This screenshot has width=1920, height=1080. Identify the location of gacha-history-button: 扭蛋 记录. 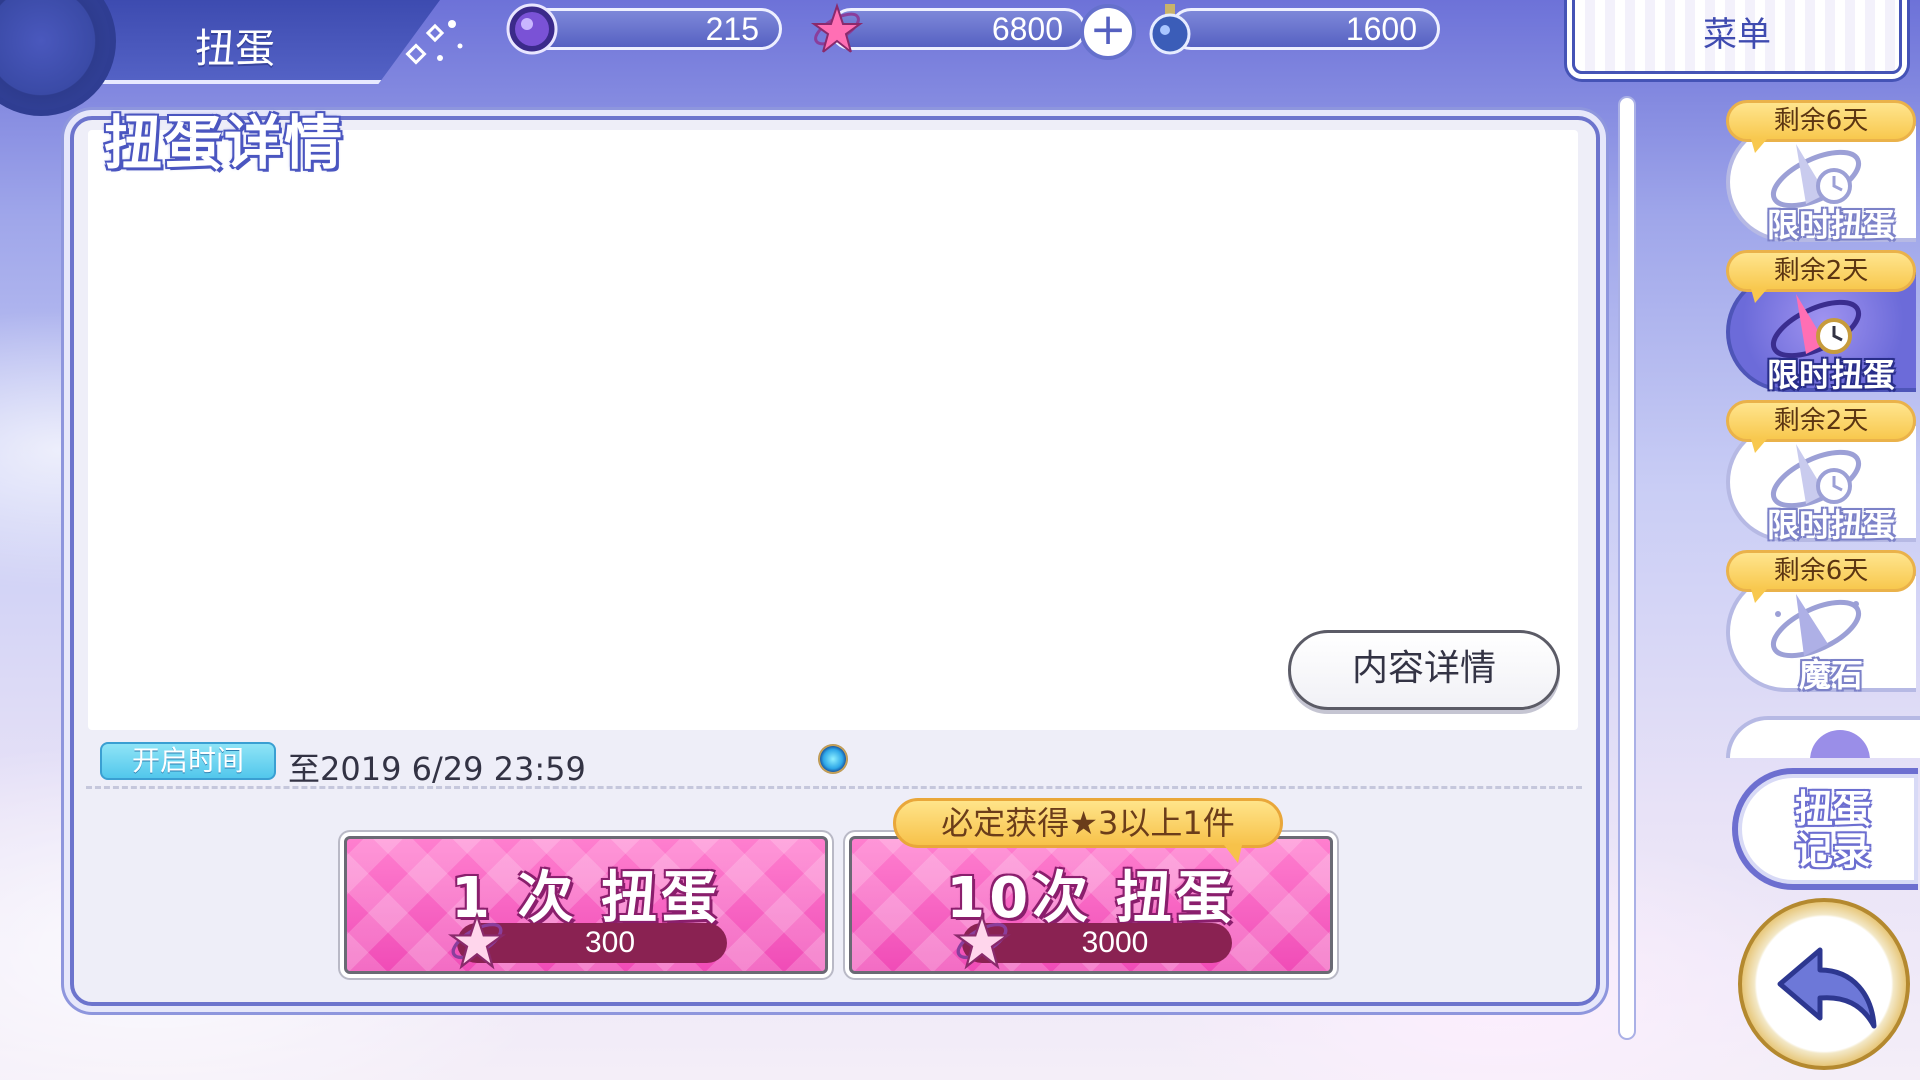
(1825, 829).